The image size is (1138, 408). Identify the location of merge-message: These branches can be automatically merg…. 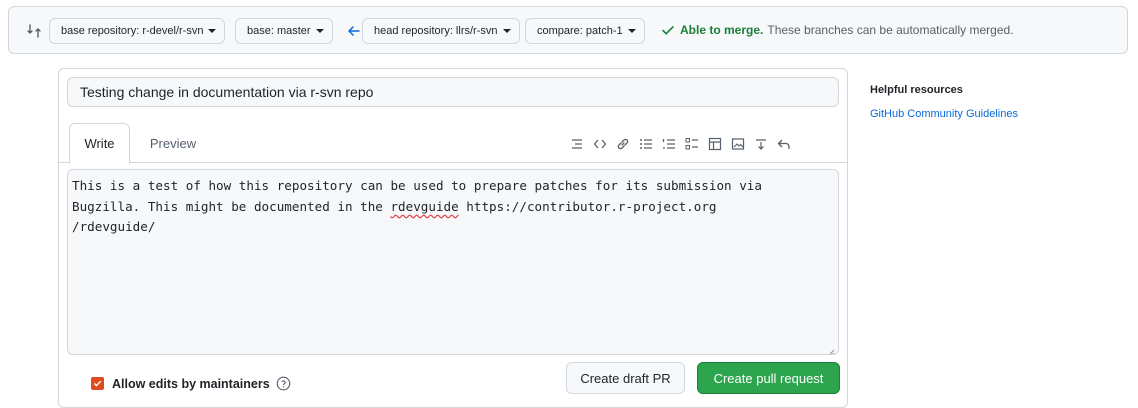
(890, 30).